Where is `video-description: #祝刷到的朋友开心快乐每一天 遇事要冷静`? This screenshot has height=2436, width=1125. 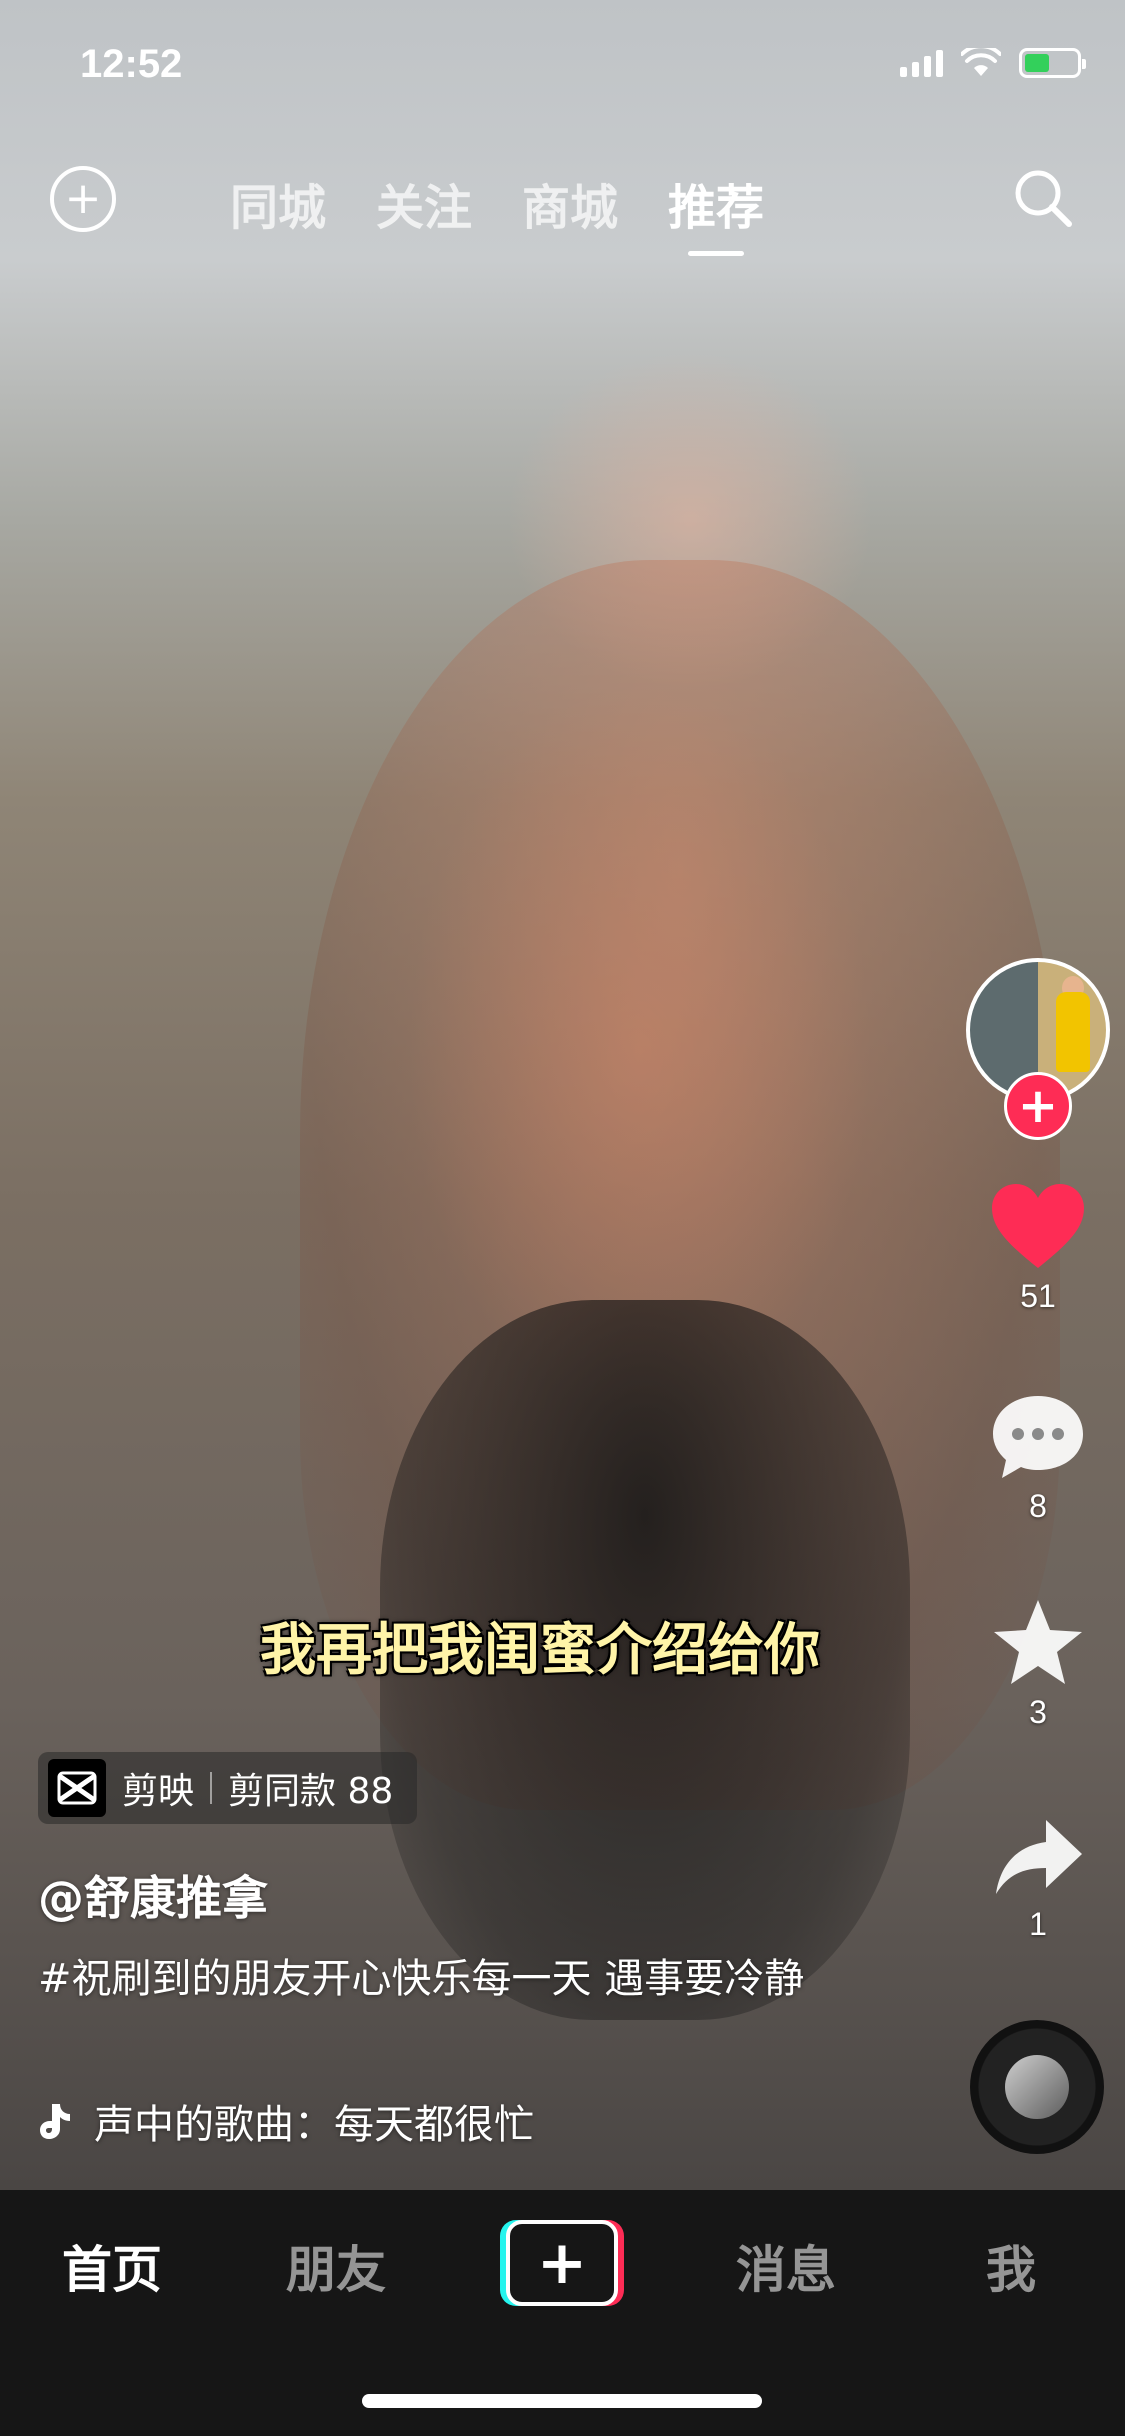 video-description: #祝刷到的朋友开心快乐每一天 遇事要冷静 is located at coordinates (438, 1979).